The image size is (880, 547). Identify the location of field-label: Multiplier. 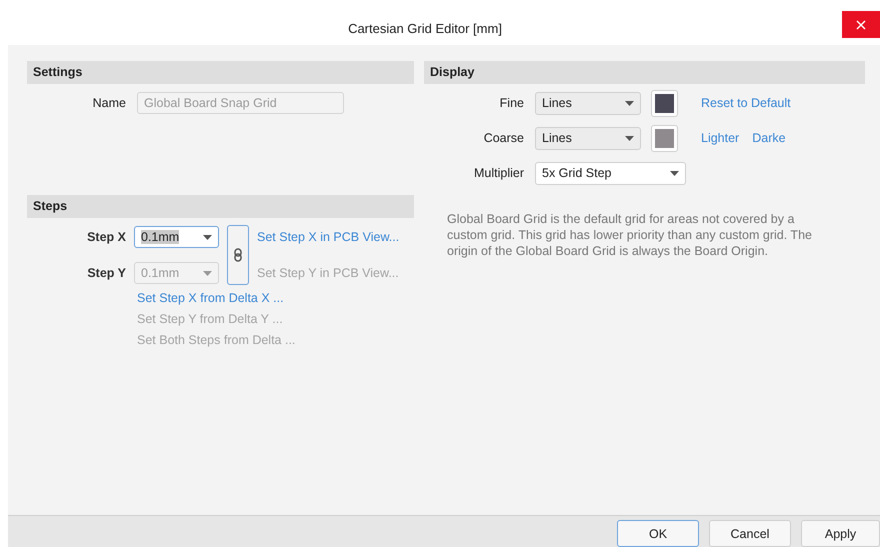
(498, 173).